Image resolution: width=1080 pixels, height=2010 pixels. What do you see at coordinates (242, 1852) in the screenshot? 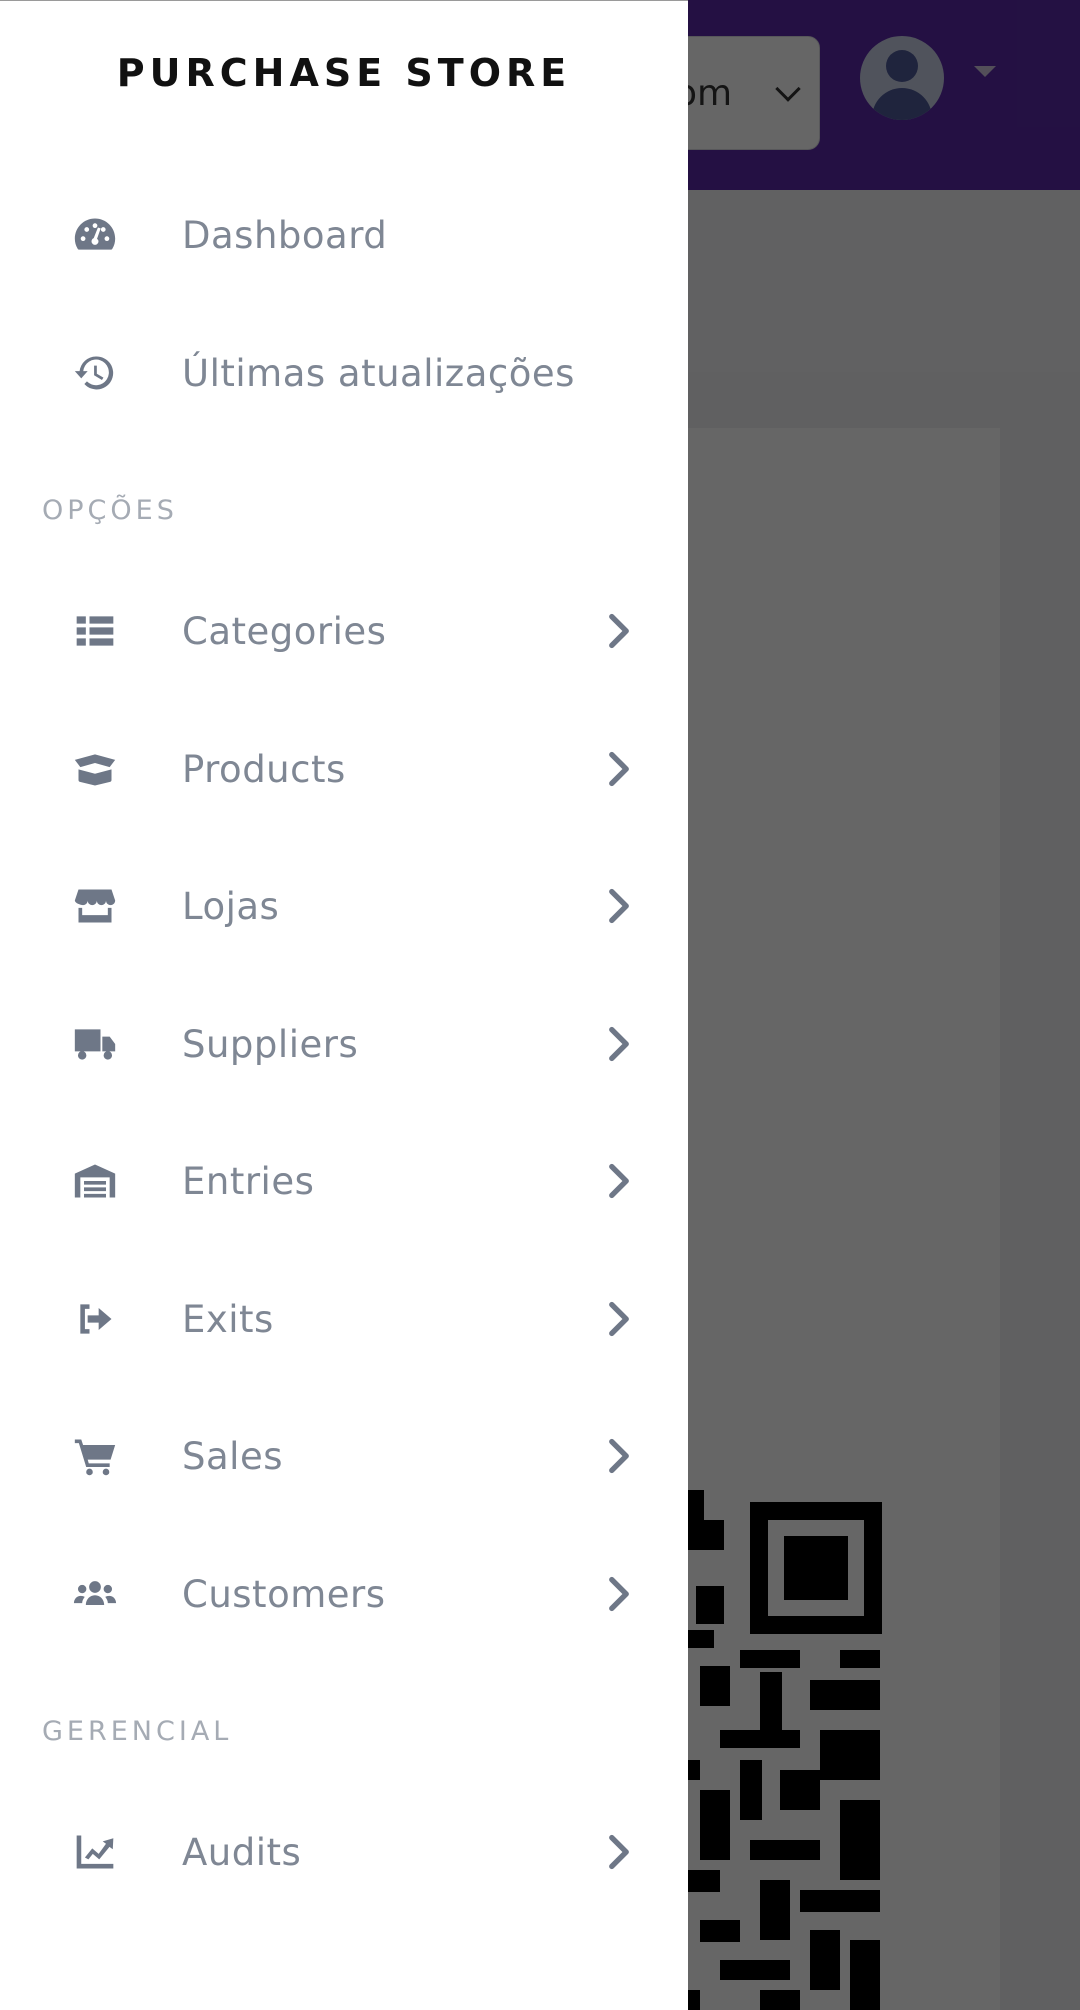
I see `nav-label-audits: Audits` at bounding box center [242, 1852].